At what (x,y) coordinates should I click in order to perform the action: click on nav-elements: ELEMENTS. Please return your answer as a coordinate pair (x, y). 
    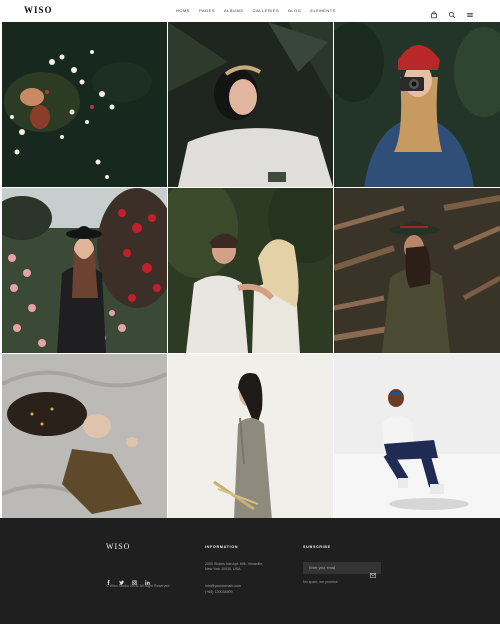
    Looking at the image, I should click on (323, 10).